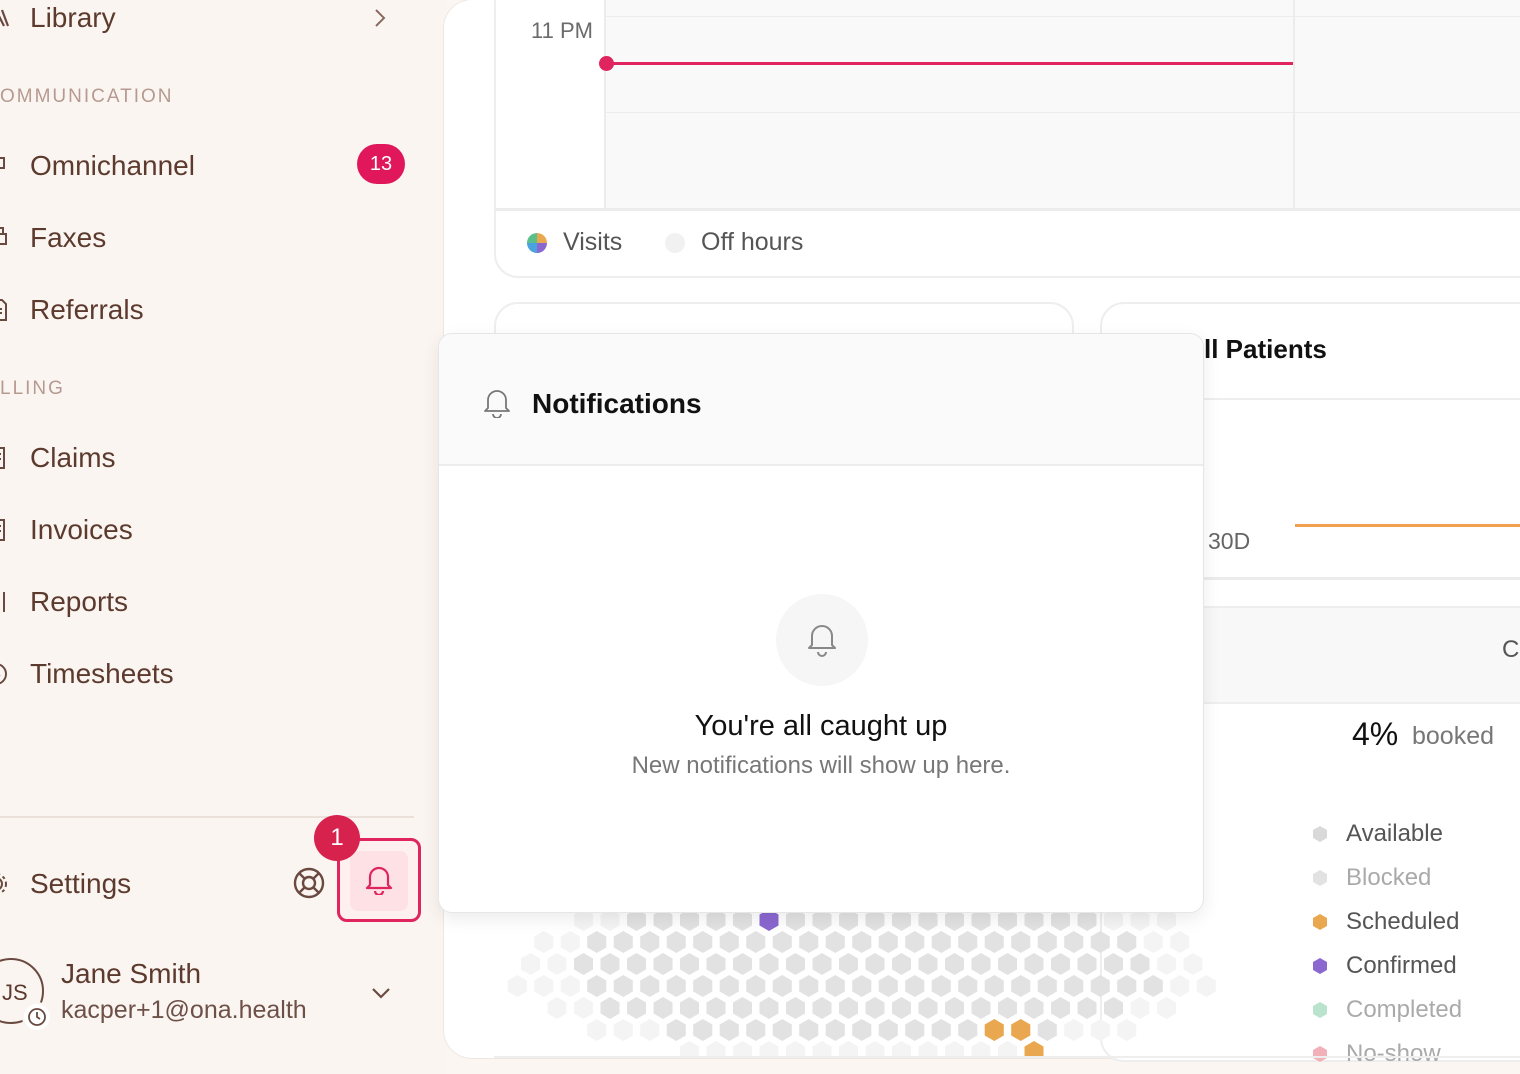 The width and height of the screenshot is (1520, 1074). What do you see at coordinates (1385, 922) in the screenshot?
I see `status-scheduled: Scheduled` at bounding box center [1385, 922].